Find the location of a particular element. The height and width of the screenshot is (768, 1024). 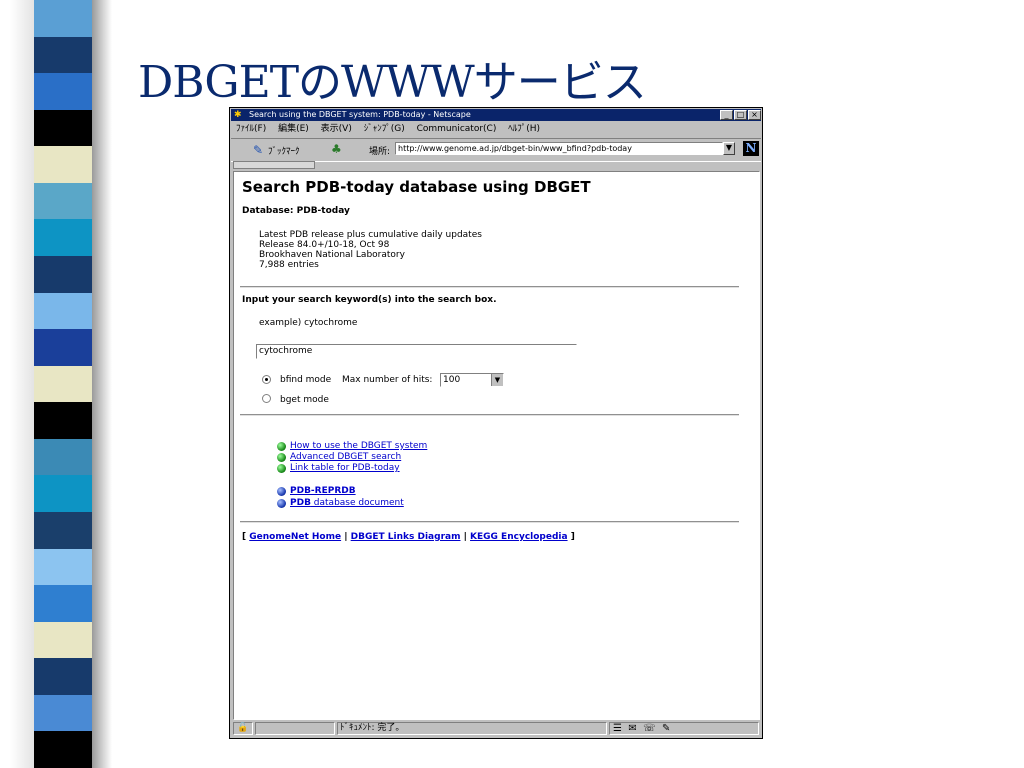

bfind-mode-radio is located at coordinates (266, 379).